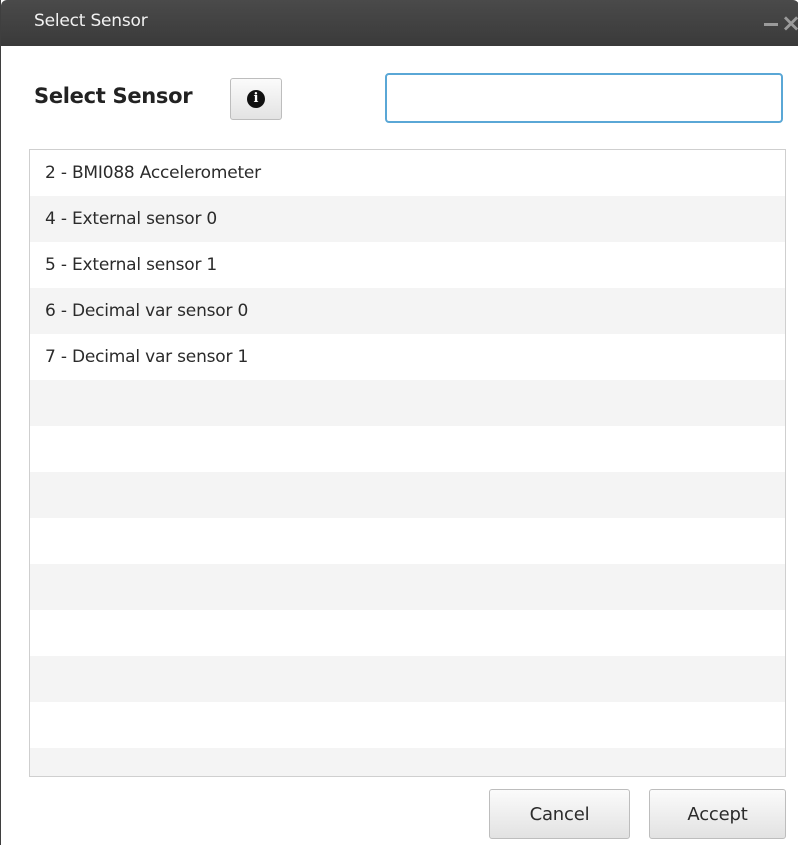 The width and height of the screenshot is (798, 845). What do you see at coordinates (407, 265) in the screenshot?
I see `list-item: 5 - External sensor 1` at bounding box center [407, 265].